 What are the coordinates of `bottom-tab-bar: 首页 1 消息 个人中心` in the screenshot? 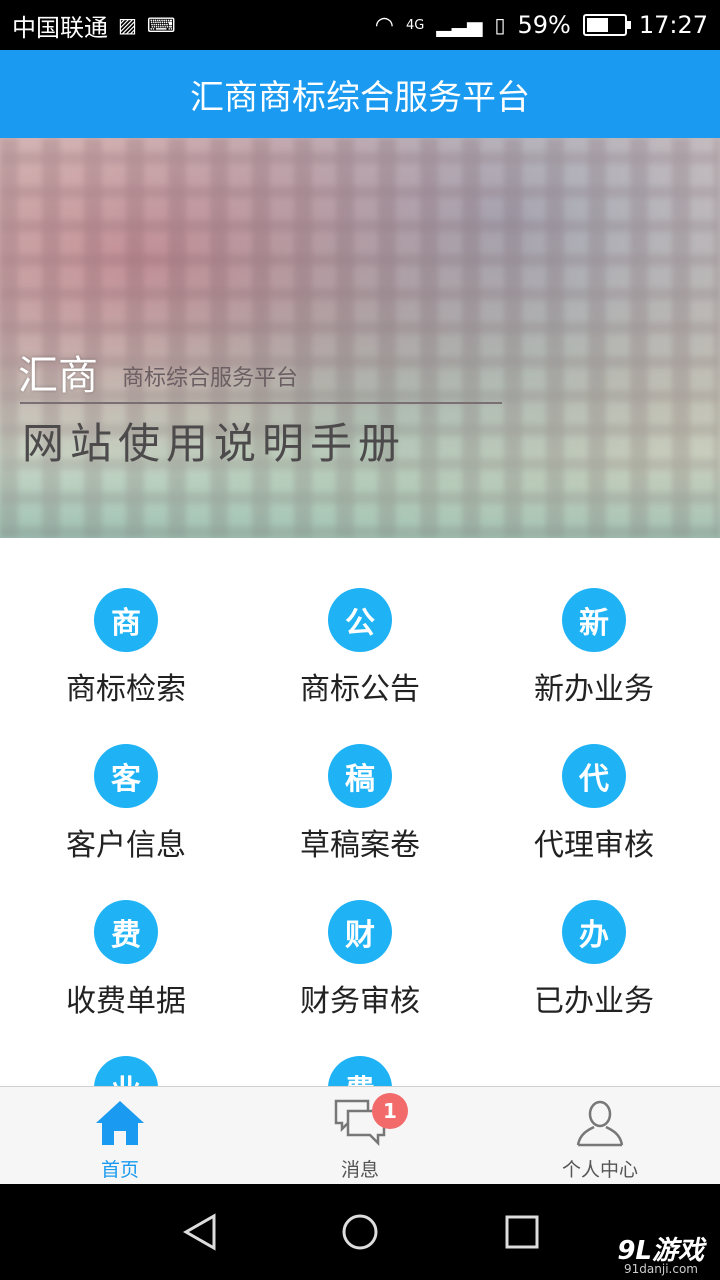 It's located at (360, 1135).